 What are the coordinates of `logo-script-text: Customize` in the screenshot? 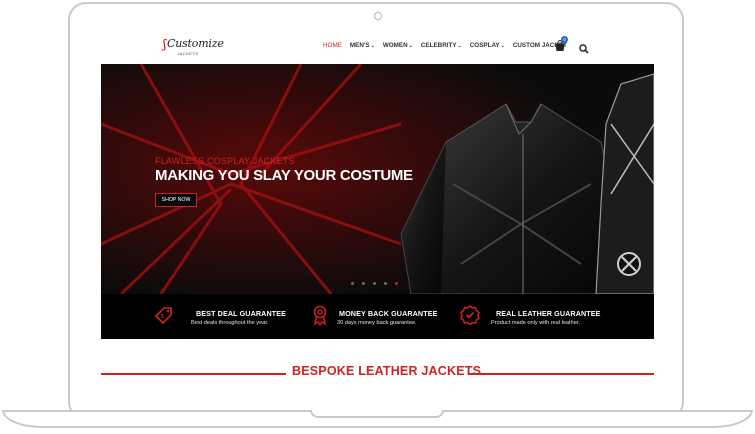 It's located at (195, 43).